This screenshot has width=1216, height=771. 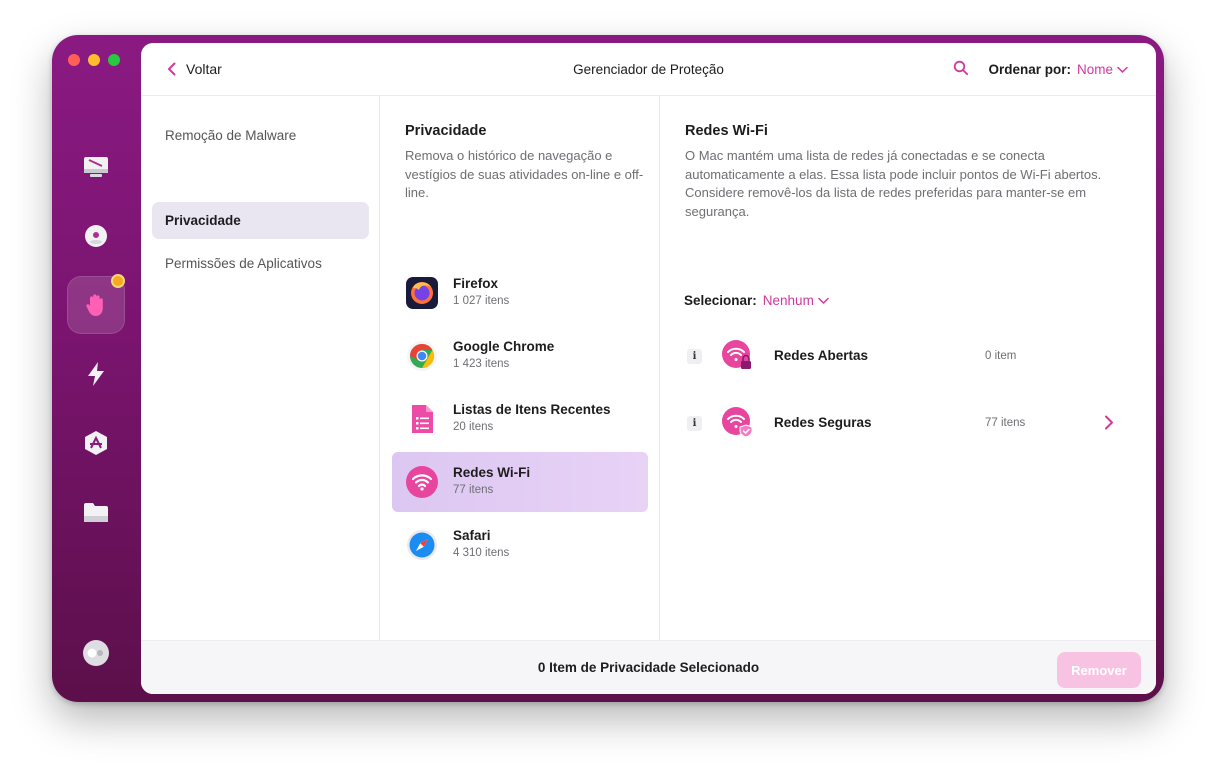 I want to click on list-item-safari: Safari 4 310 itens, so click(x=520, y=545).